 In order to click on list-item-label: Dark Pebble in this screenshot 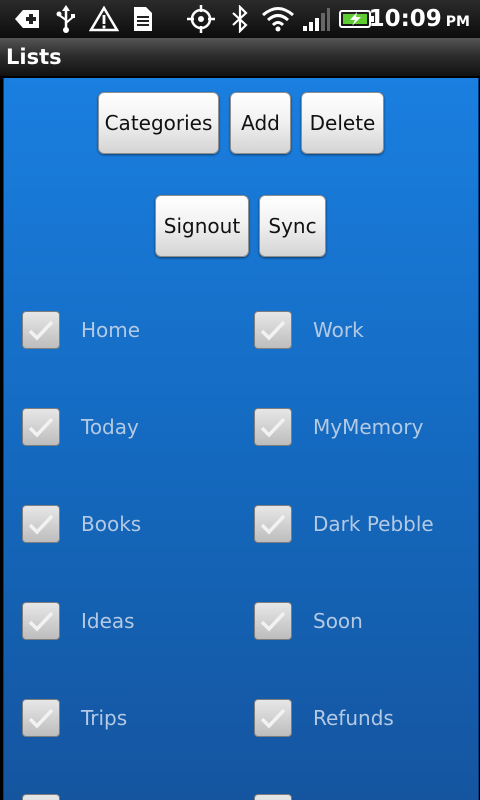, I will do `click(373, 524)`.